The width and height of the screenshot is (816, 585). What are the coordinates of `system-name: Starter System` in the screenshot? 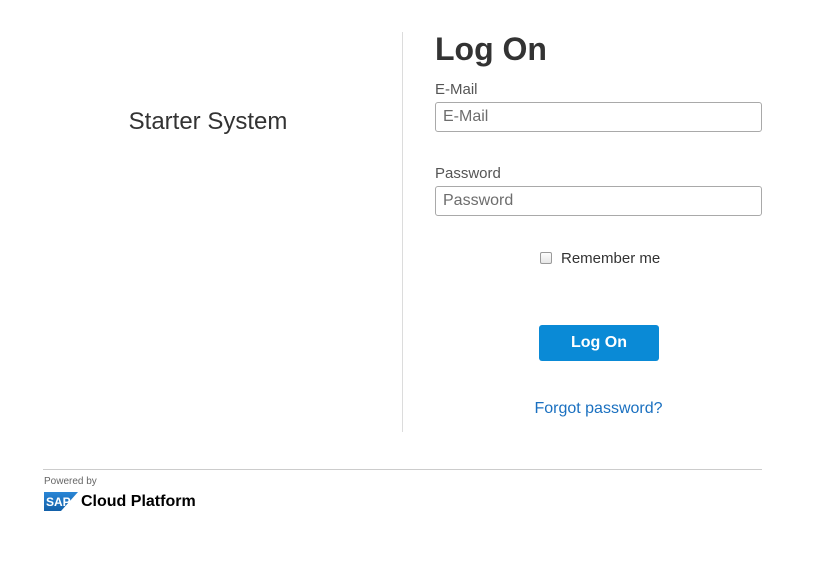 It's located at (208, 121).